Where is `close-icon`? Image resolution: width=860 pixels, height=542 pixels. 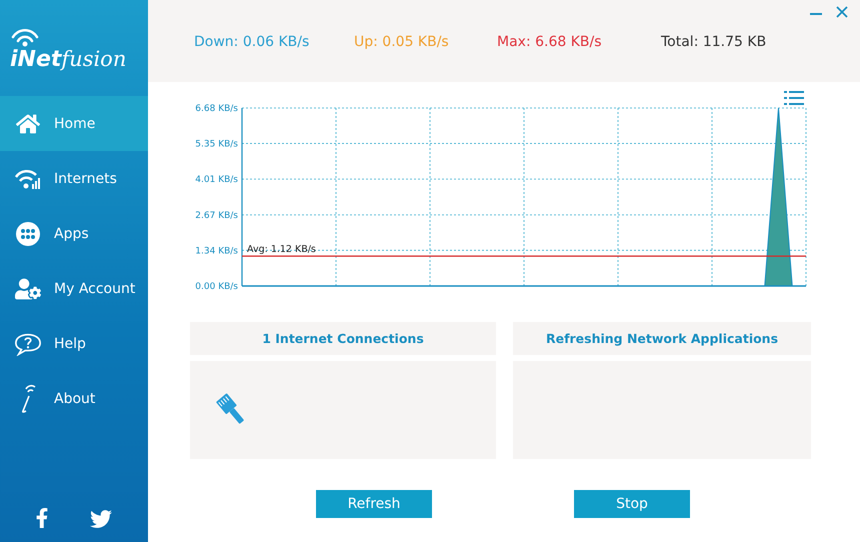 close-icon is located at coordinates (842, 12).